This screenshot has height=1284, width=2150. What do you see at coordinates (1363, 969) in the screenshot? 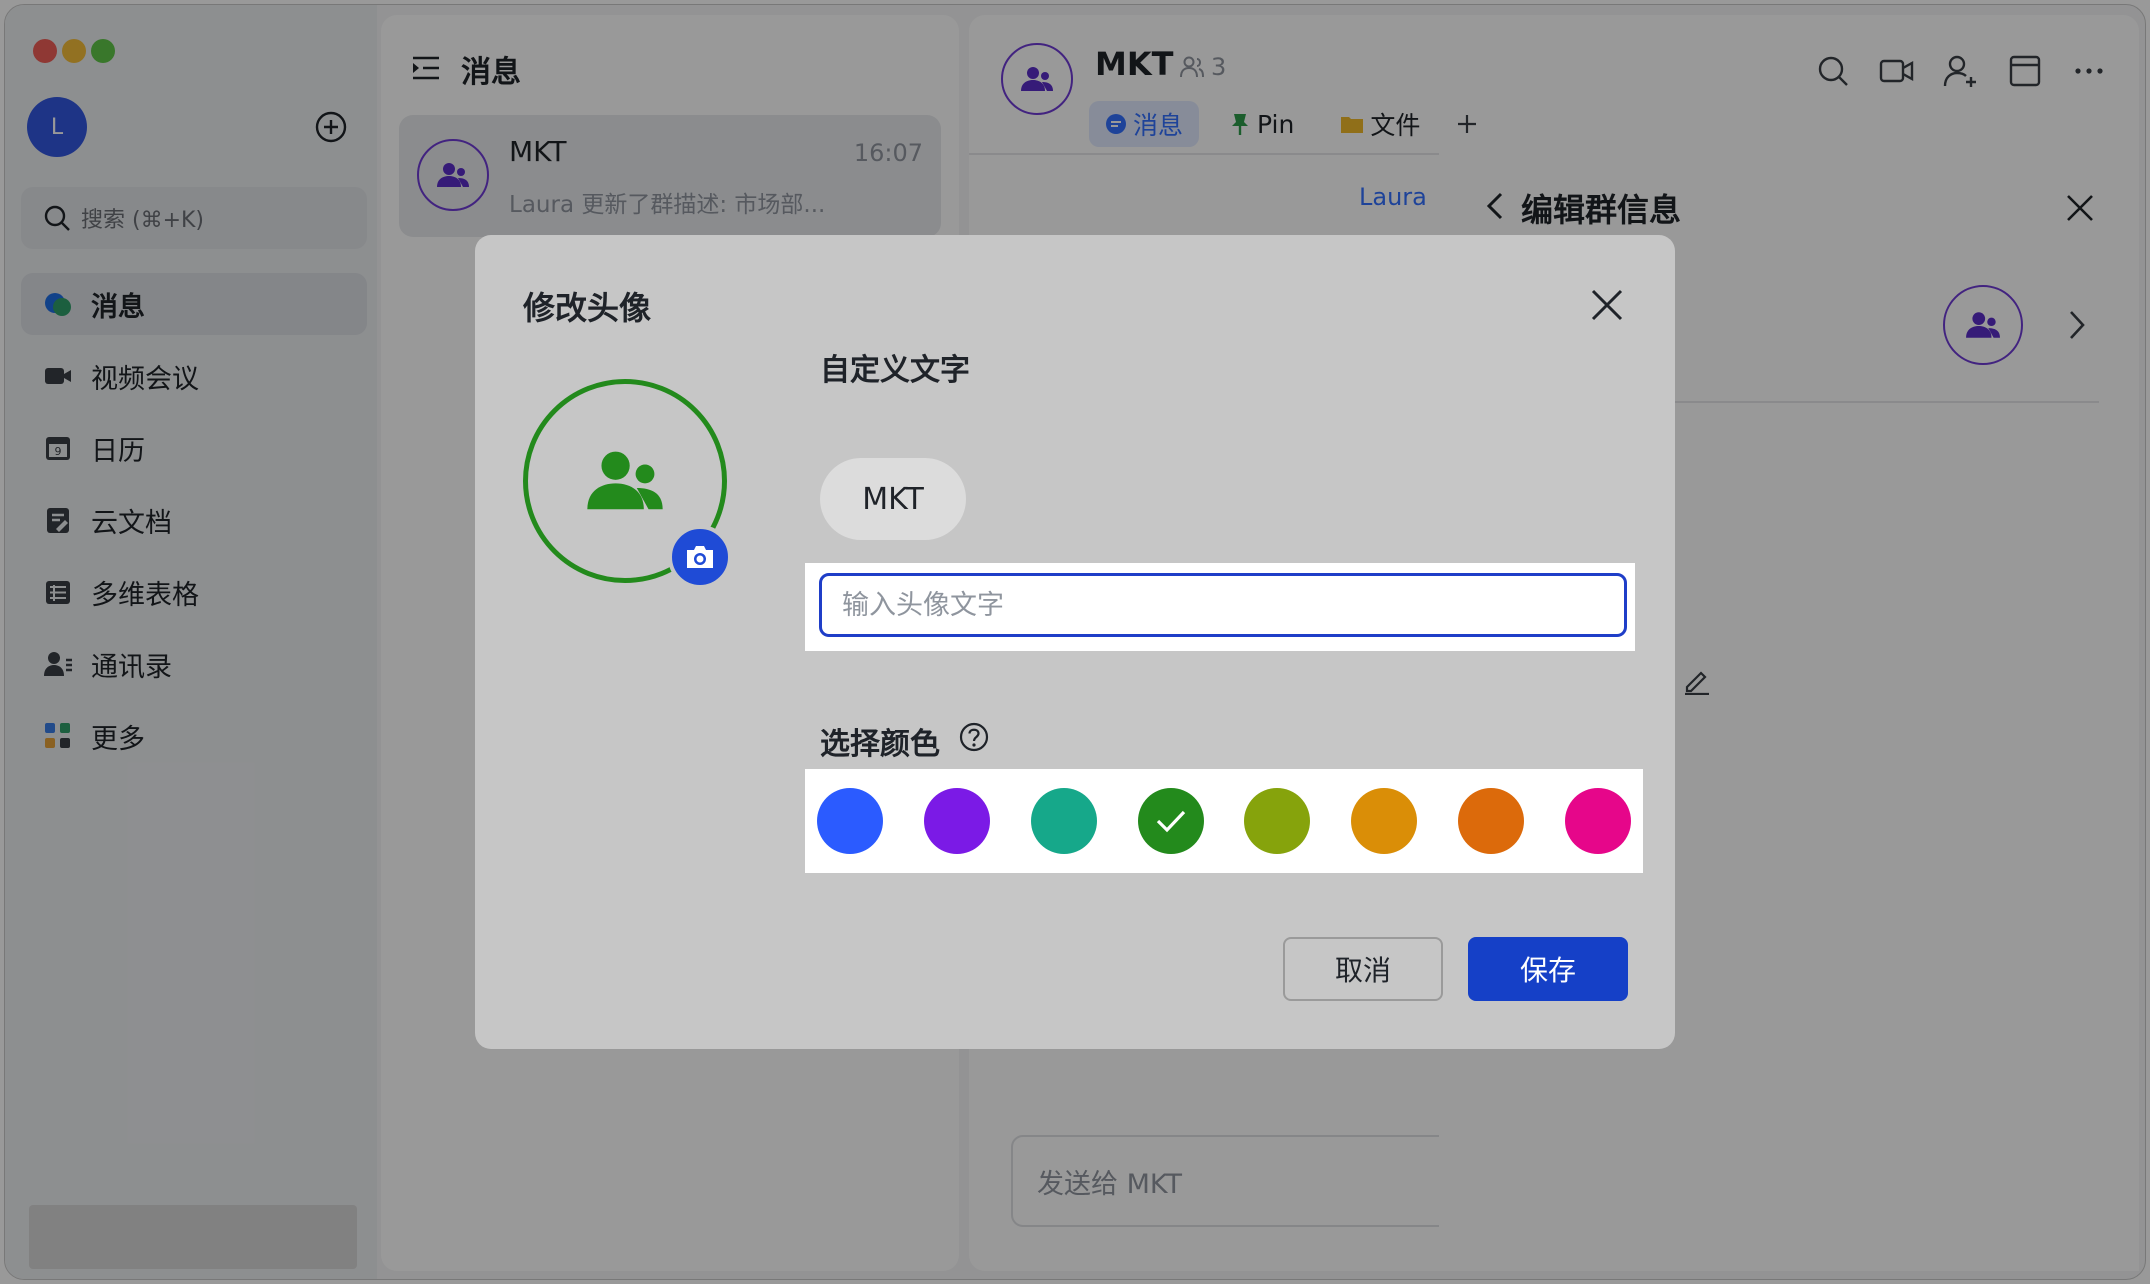
I see `cancel-button: 取消` at bounding box center [1363, 969].